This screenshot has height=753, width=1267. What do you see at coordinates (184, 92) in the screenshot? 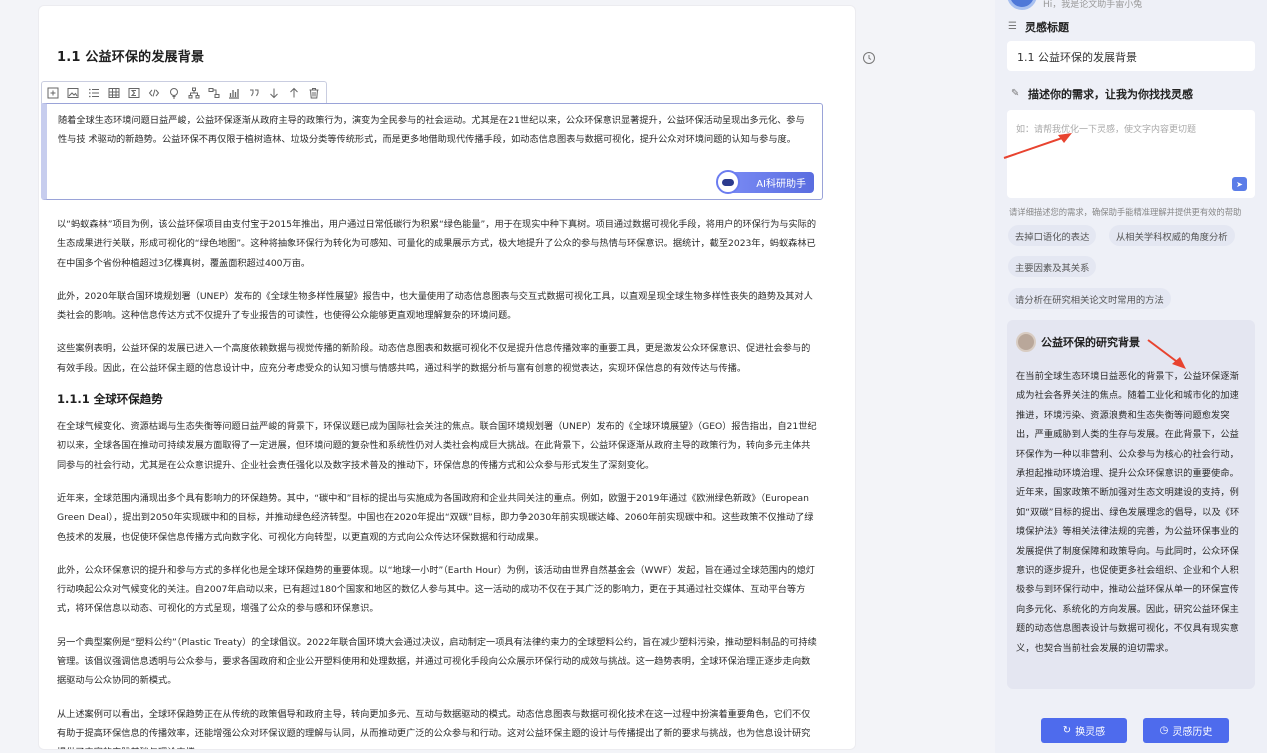
I see `block-toolbar` at bounding box center [184, 92].